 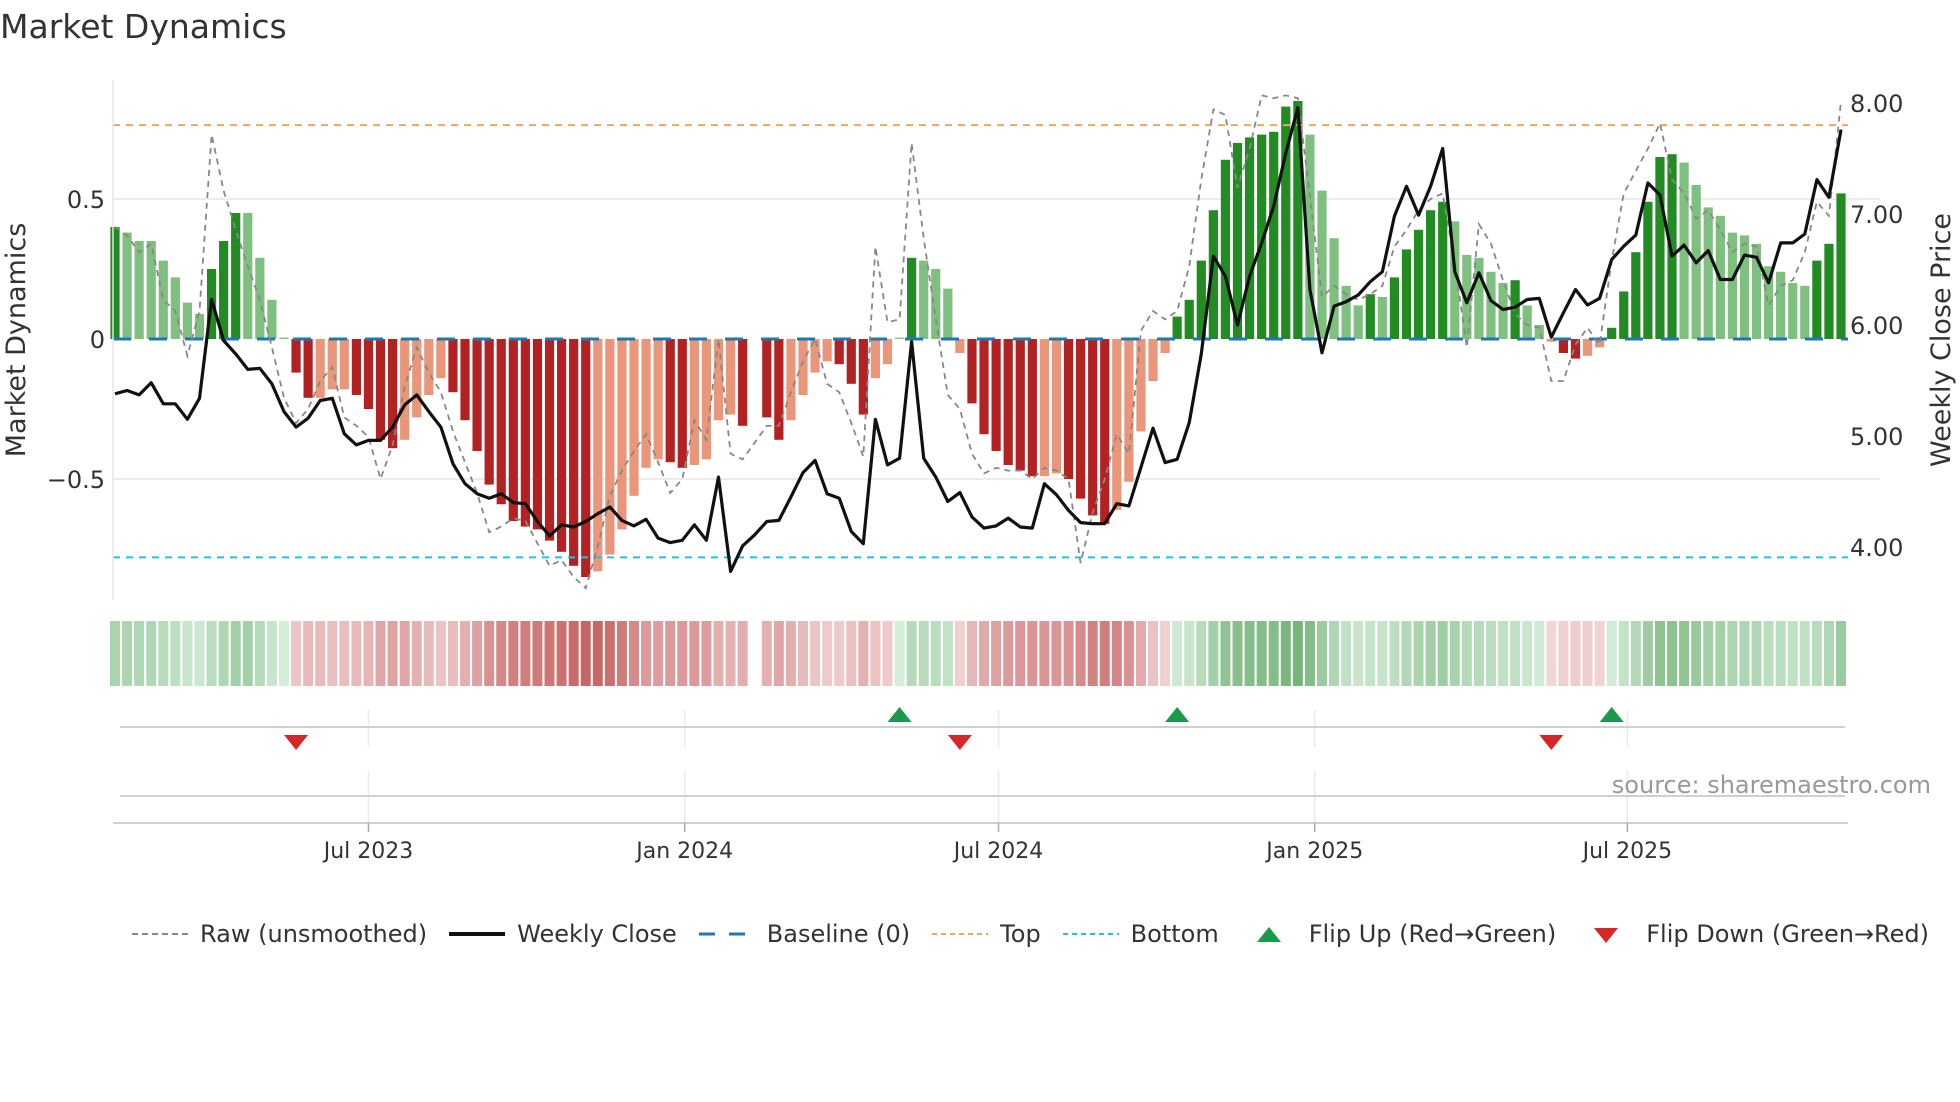 What do you see at coordinates (1020, 934) in the screenshot?
I see `legend-label: Top` at bounding box center [1020, 934].